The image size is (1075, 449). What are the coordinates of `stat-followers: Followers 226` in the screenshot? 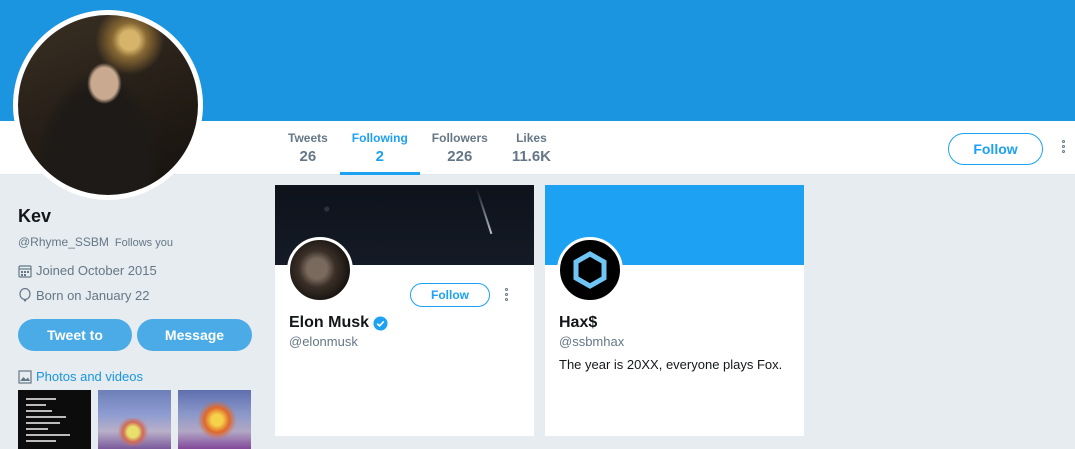 It's located at (460, 148).